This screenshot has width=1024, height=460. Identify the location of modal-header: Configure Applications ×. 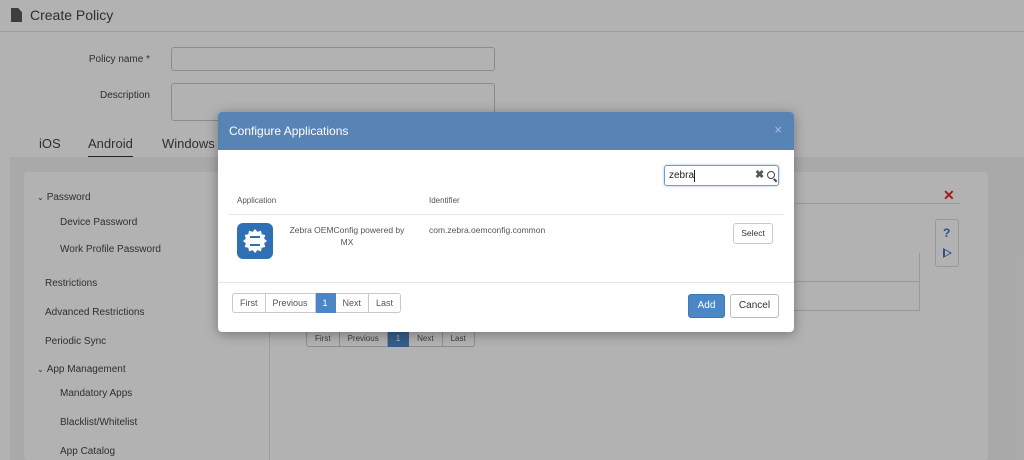
(506, 131).